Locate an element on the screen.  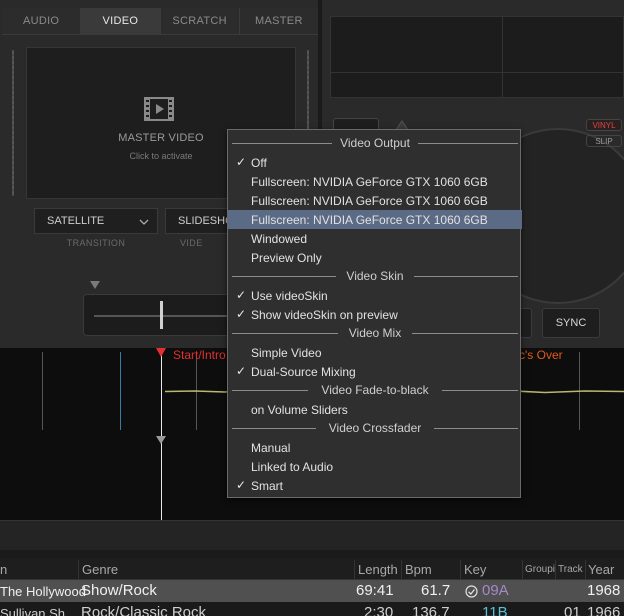
section-video-skin: Video Skin is located at coordinates (375, 276).